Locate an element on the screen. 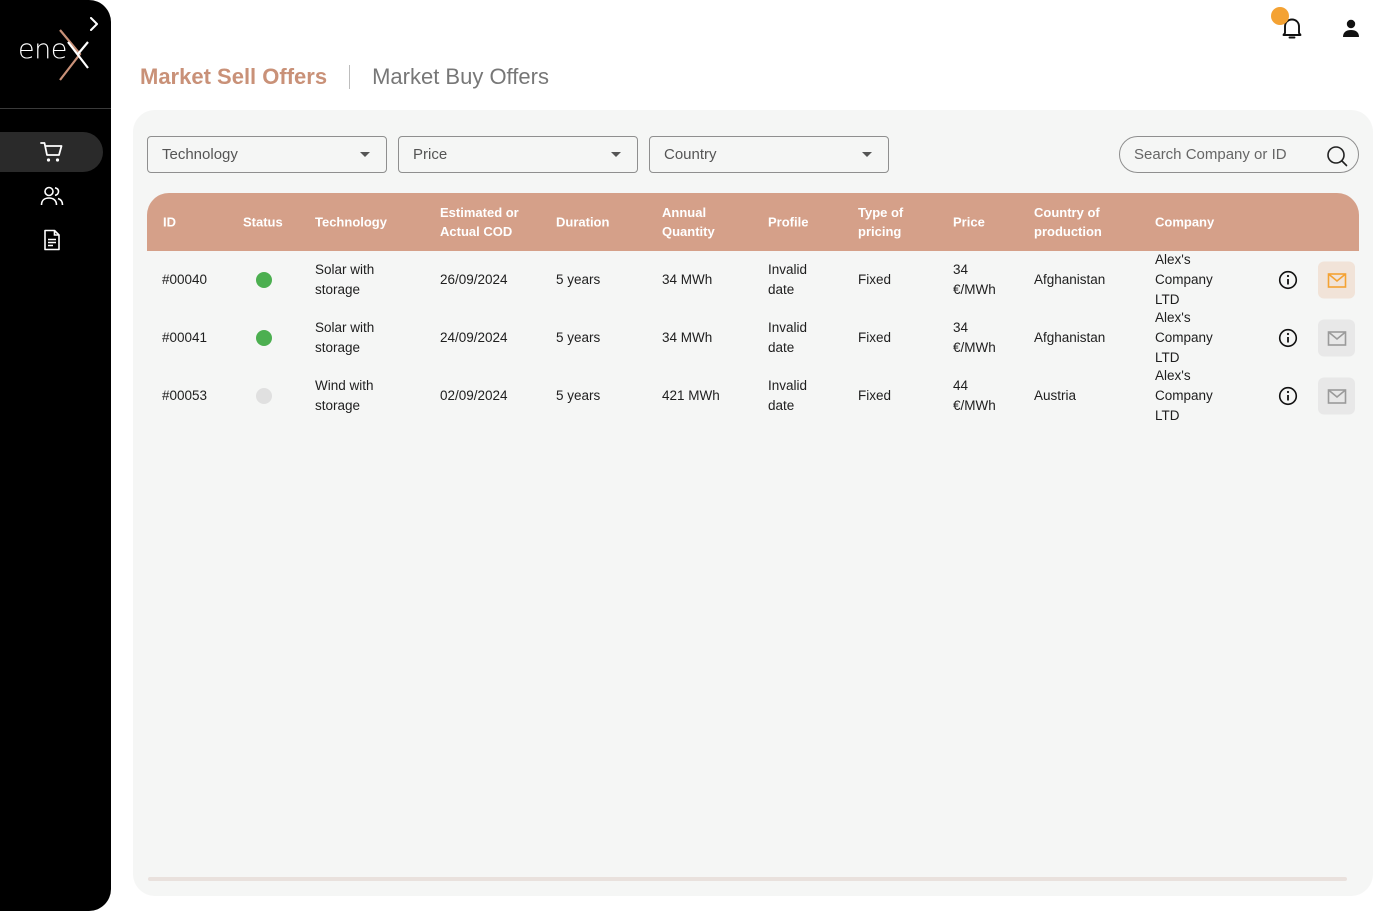  column-header-status: Status is located at coordinates (263, 222).